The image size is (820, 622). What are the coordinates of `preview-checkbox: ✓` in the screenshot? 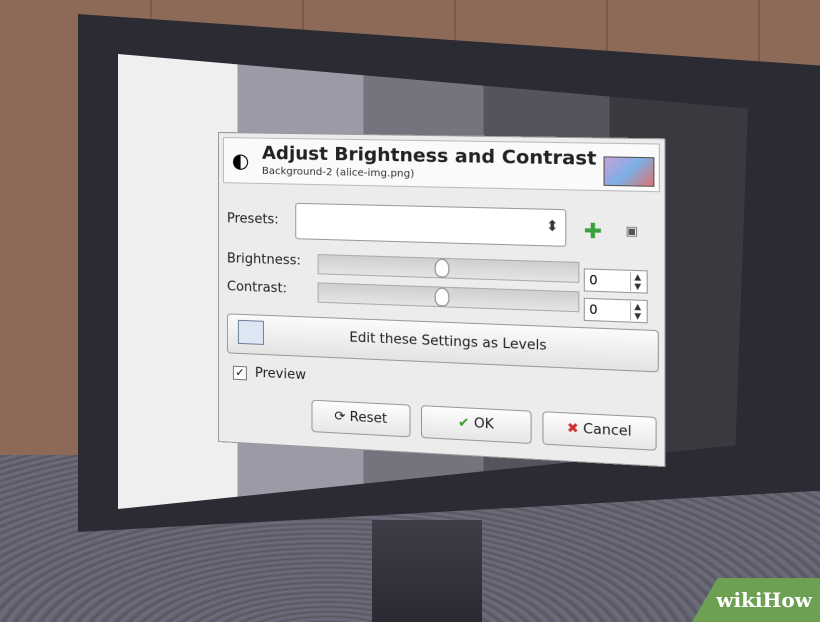 It's located at (239, 373).